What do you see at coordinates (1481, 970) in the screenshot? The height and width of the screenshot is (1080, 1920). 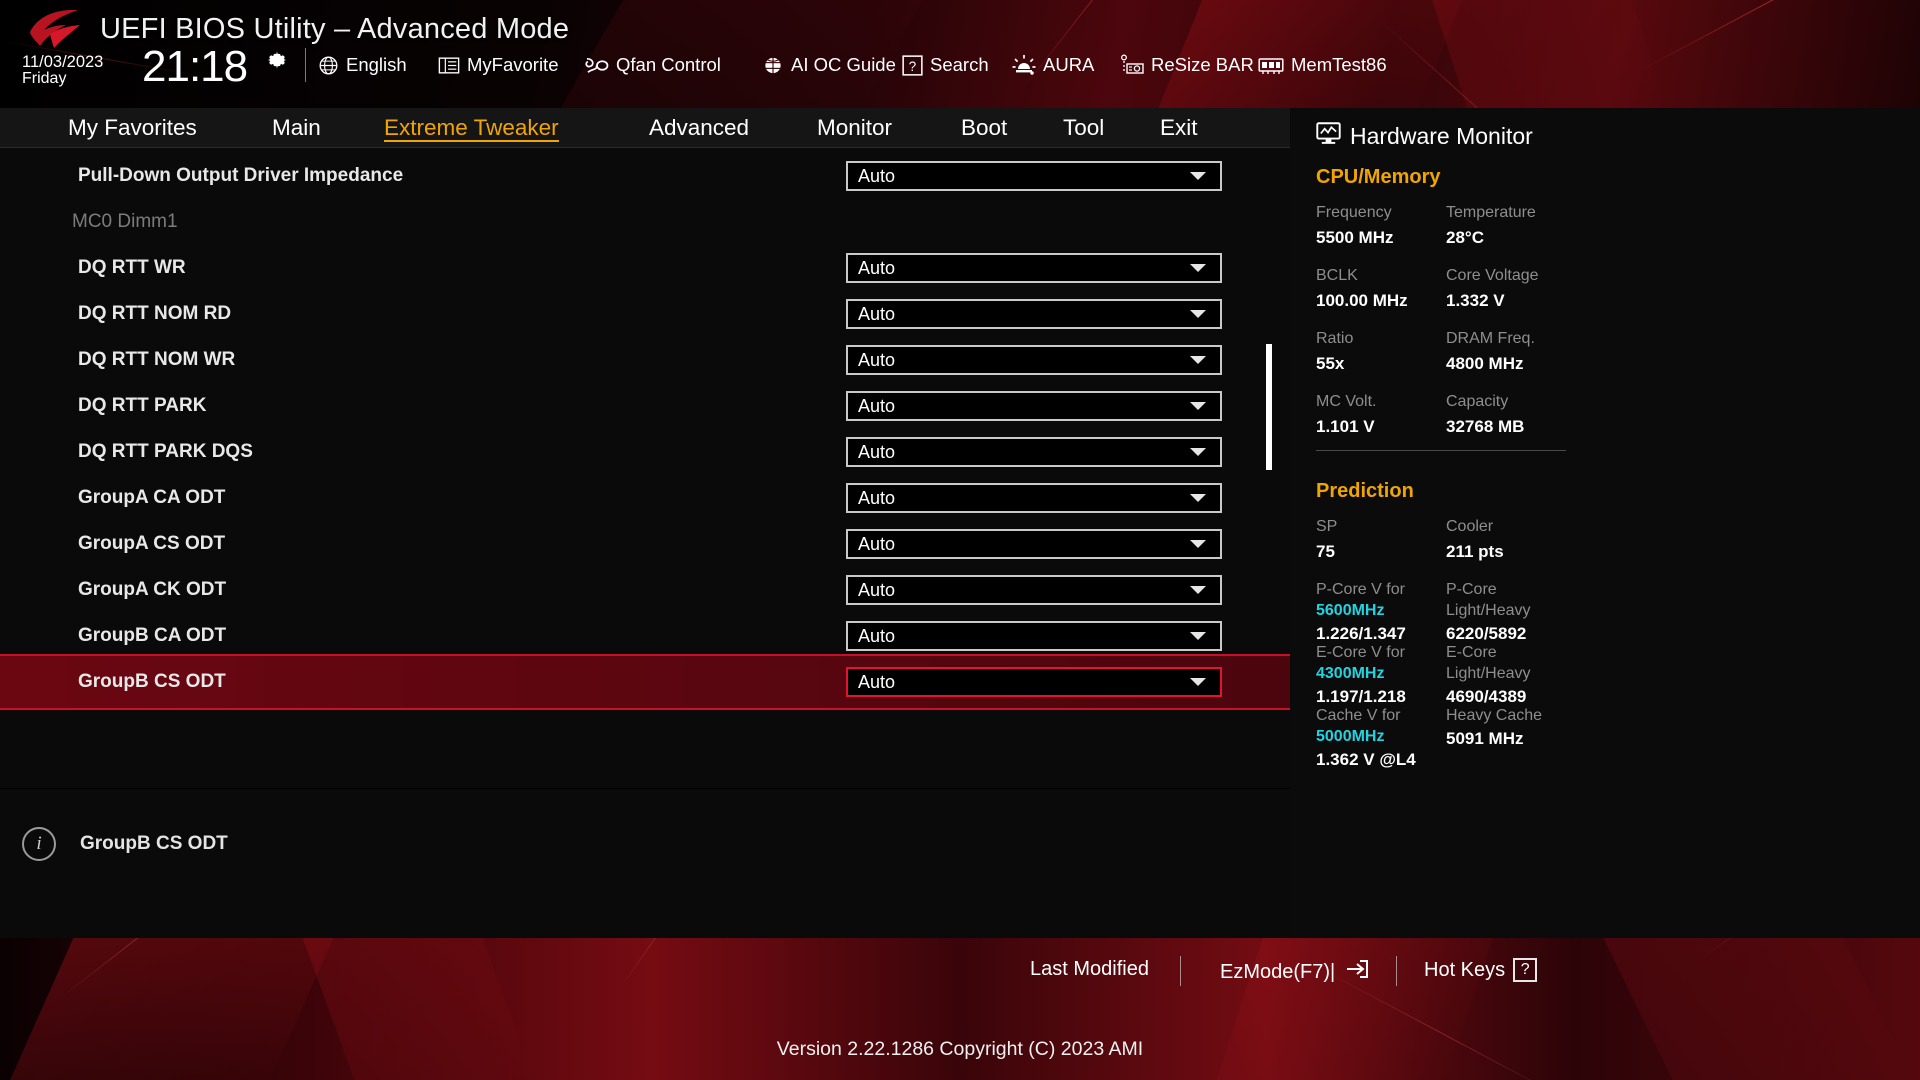 I see `hot-keys-button: Hot Keys ?` at bounding box center [1481, 970].